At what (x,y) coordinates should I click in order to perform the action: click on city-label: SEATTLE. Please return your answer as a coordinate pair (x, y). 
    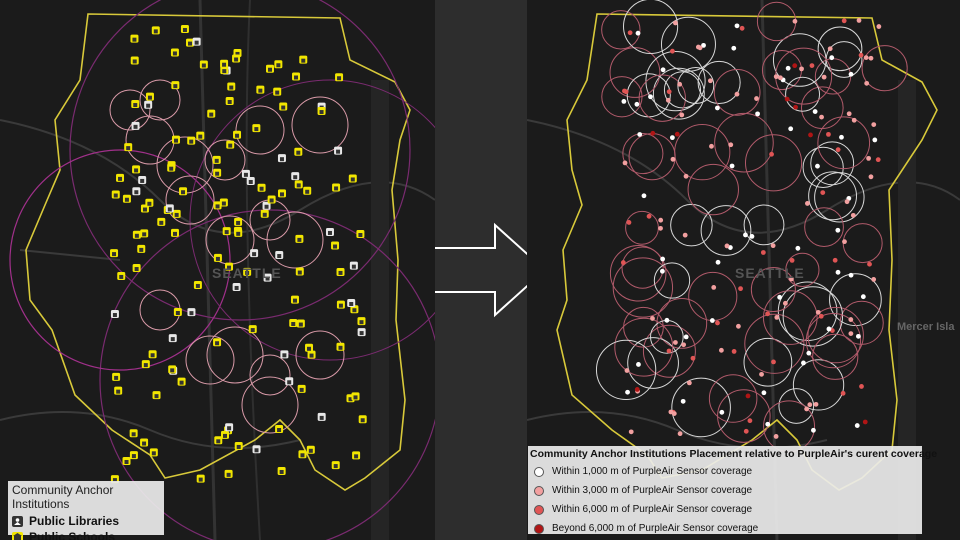
    Looking at the image, I should click on (770, 273).